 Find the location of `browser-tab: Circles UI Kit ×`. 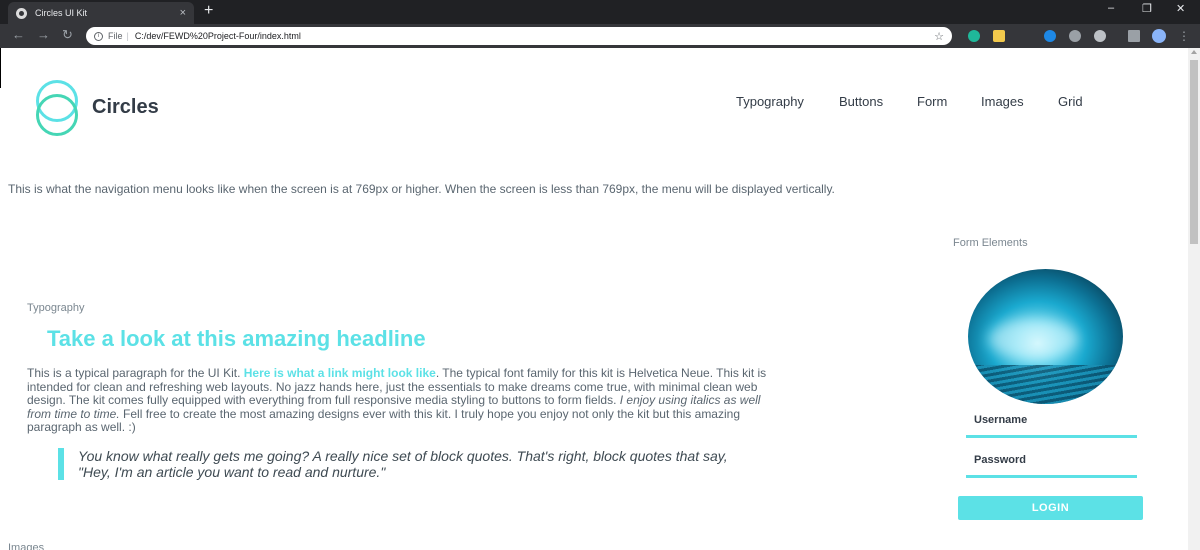

browser-tab: Circles UI Kit × is located at coordinates (101, 13).